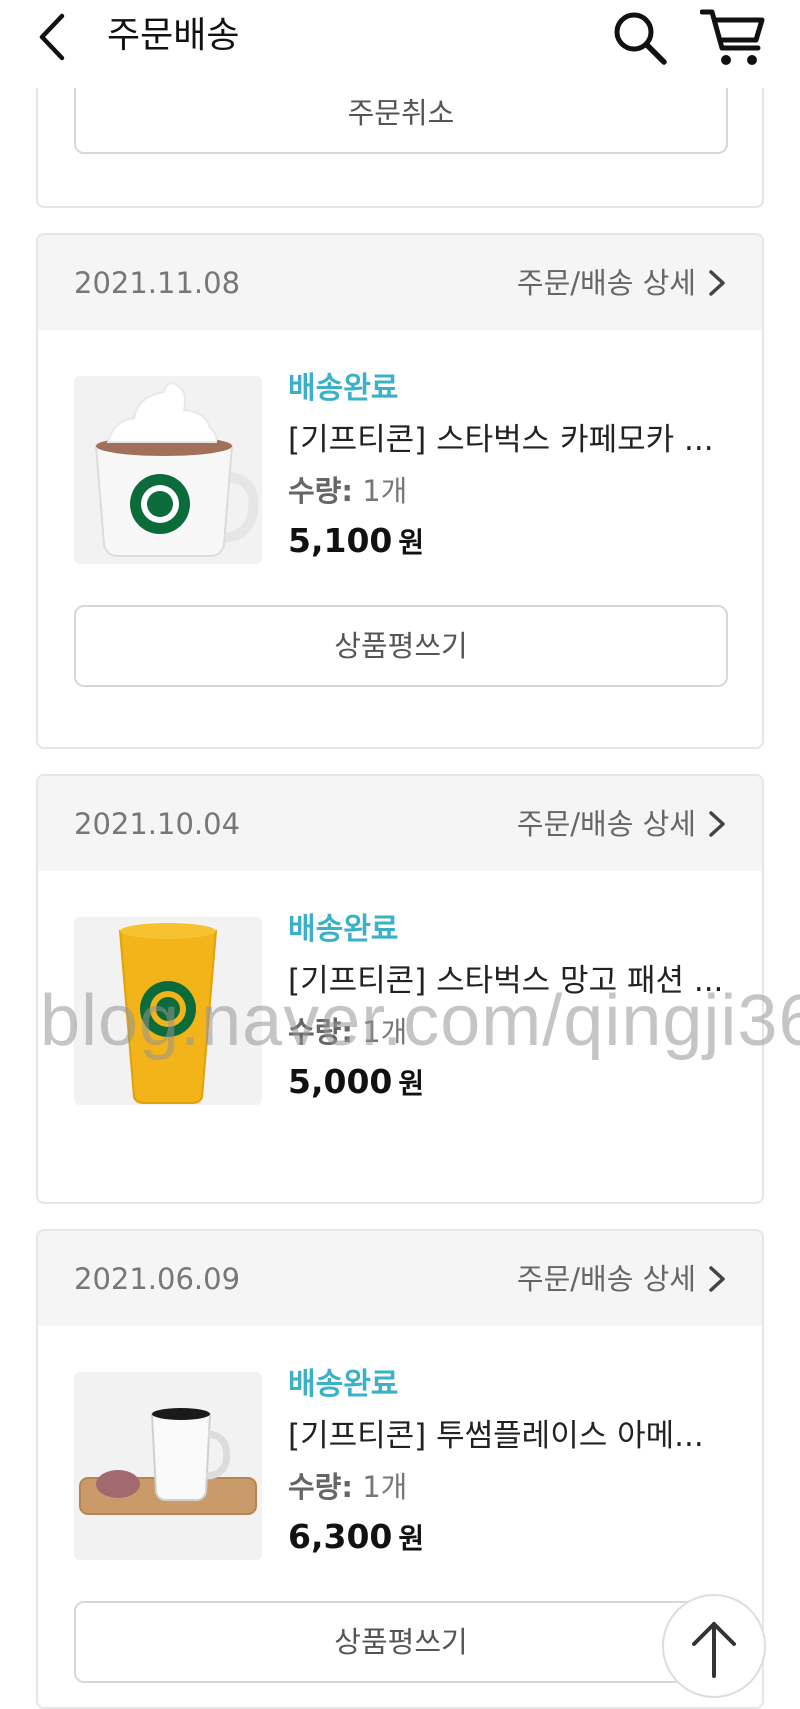 The width and height of the screenshot is (800, 1709). I want to click on price-value: 5,100, so click(340, 540).